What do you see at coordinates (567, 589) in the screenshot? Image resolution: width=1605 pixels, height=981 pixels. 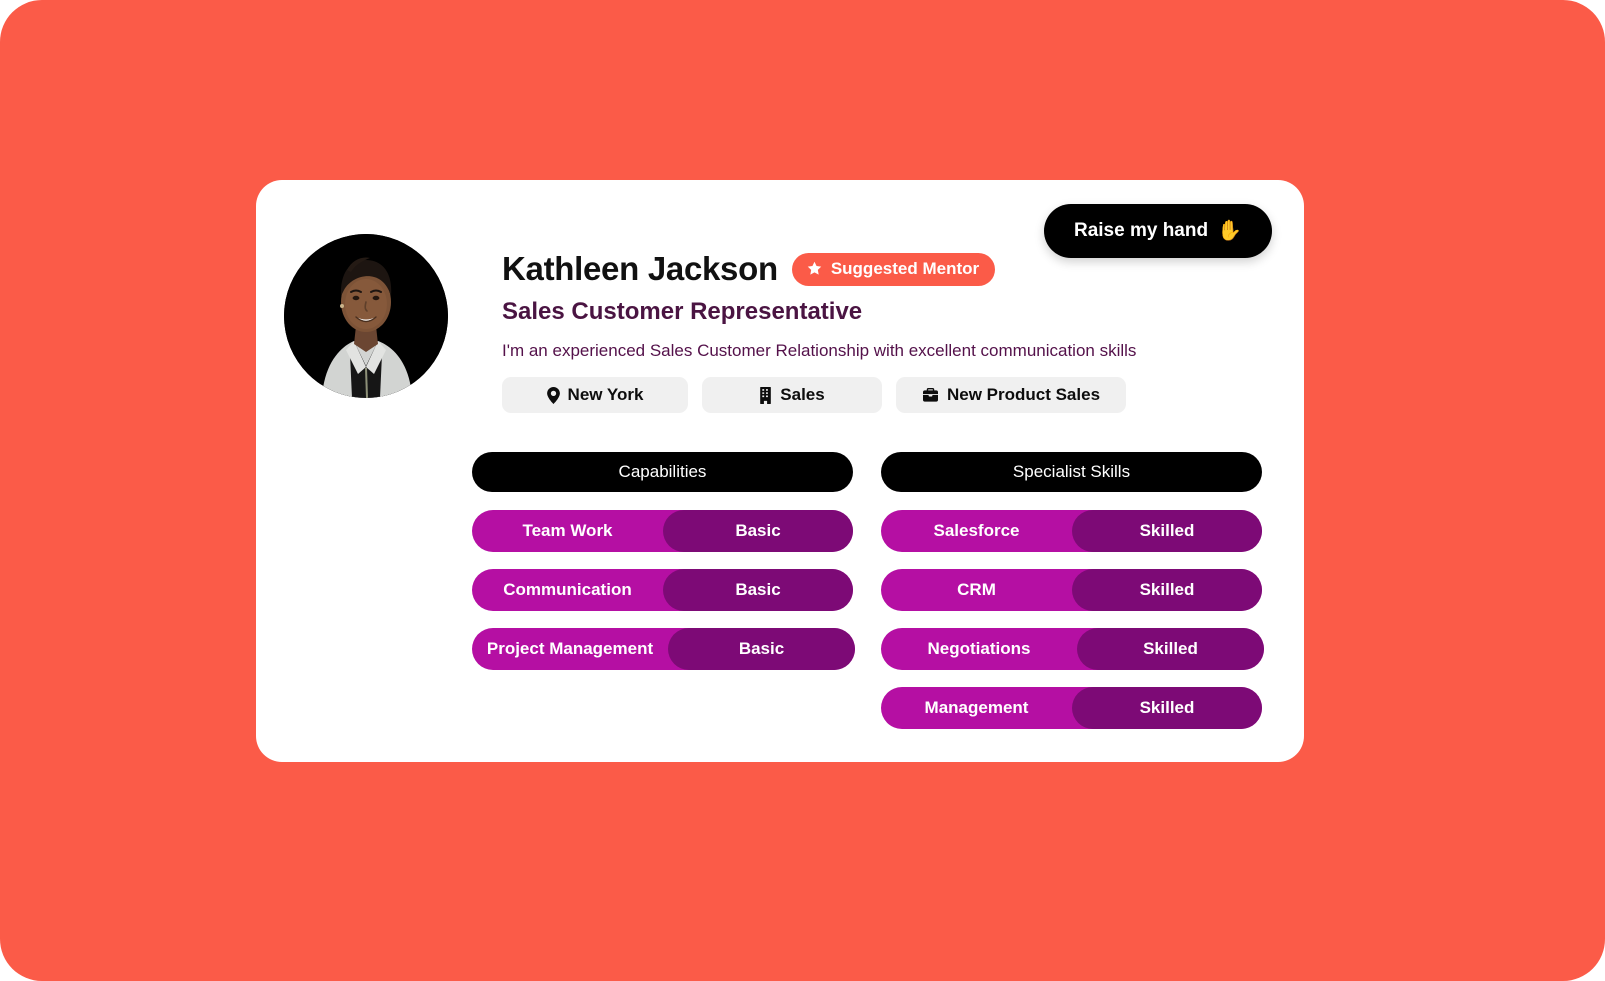 I see `skill-name: Communication` at bounding box center [567, 589].